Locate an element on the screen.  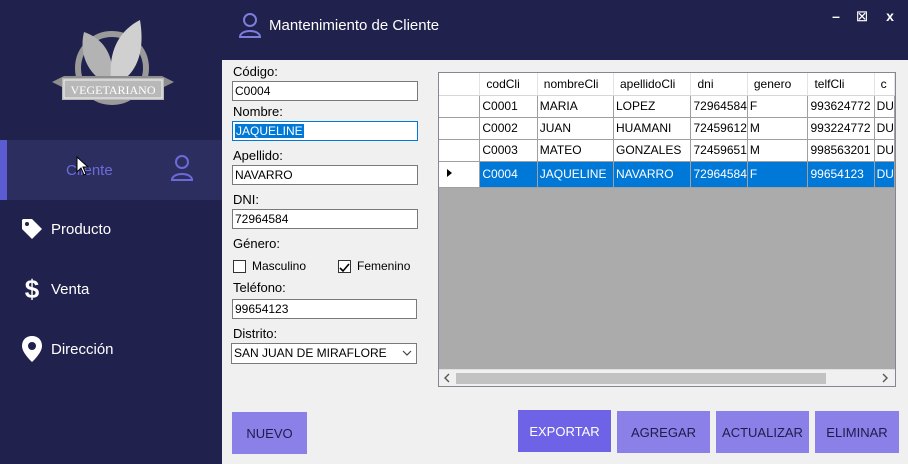
title-bar: Mantenimiento de Cliente – ⊠ x is located at coordinates (565, 30).